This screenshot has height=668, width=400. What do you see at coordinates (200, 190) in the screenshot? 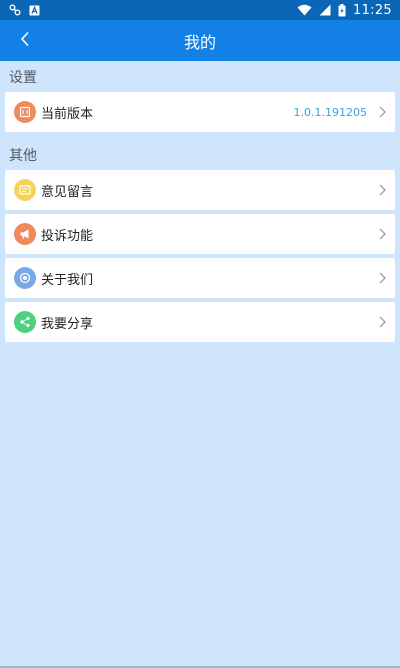
I see `row-feedback: 意见留言` at bounding box center [200, 190].